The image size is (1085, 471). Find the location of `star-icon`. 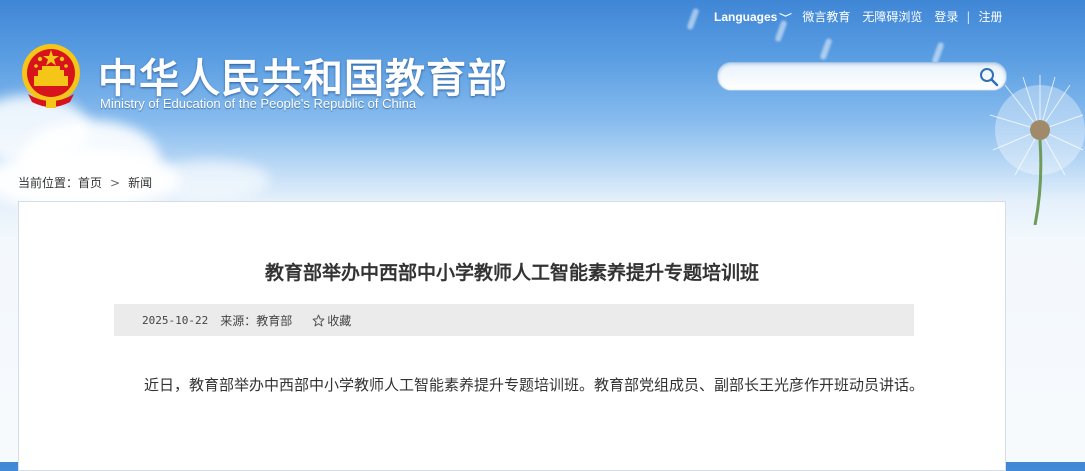

star-icon is located at coordinates (318, 320).